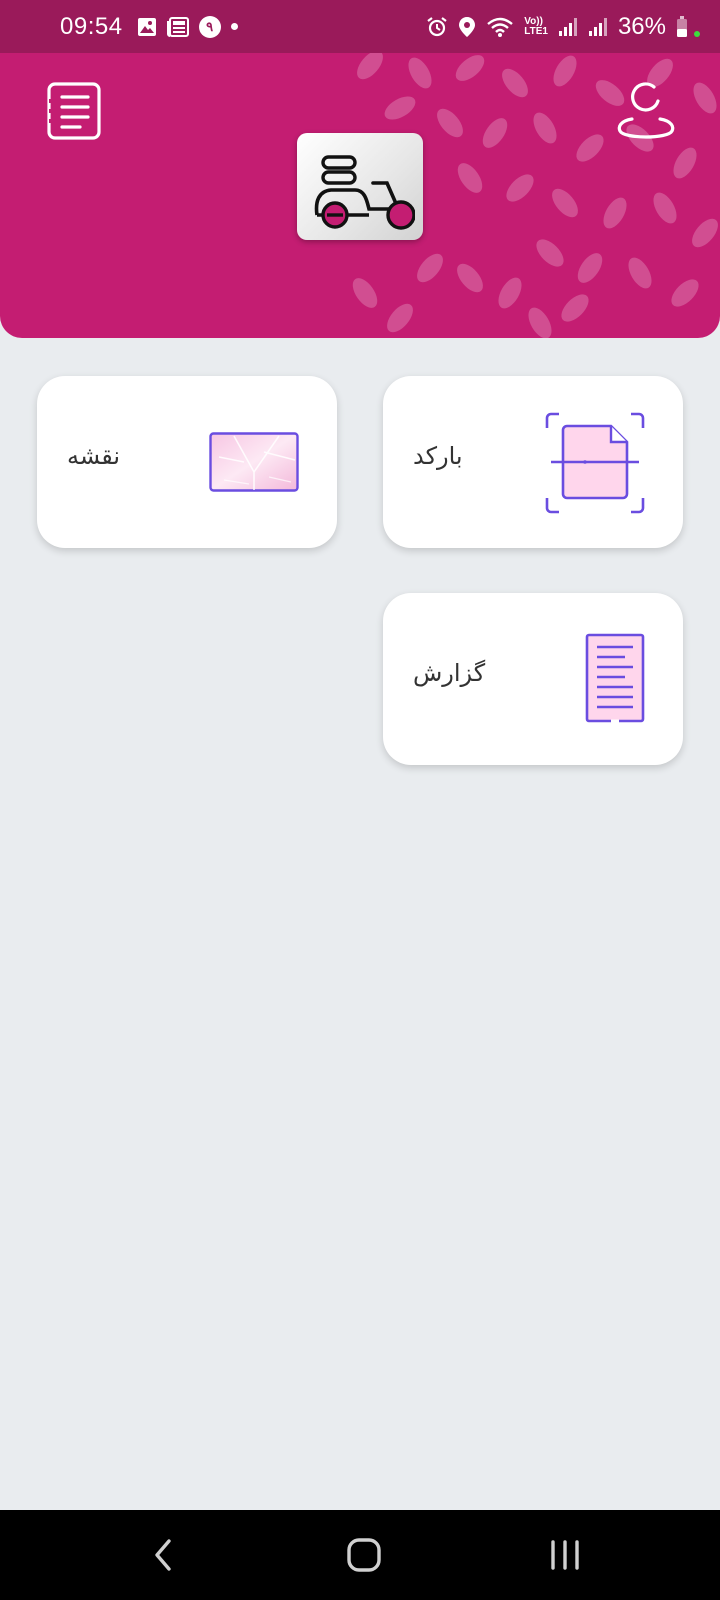 This screenshot has width=720, height=1600. Describe the element at coordinates (500, 27) in the screenshot. I see `wifi-icon` at that location.